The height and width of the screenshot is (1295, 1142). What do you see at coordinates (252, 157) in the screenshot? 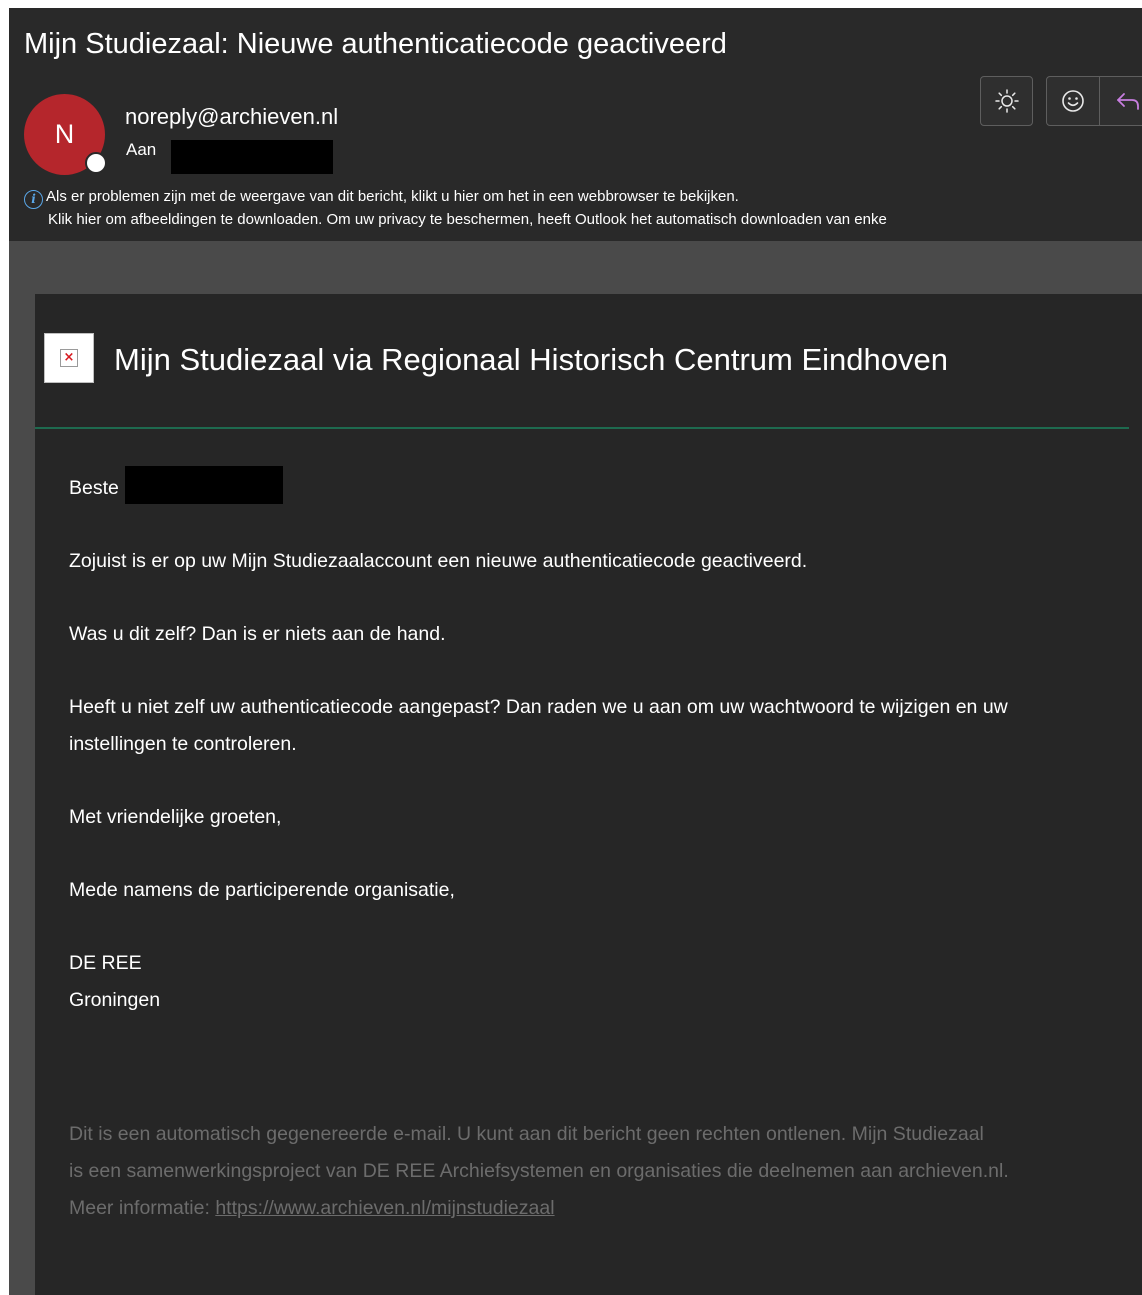
I see `redacted-recipient` at bounding box center [252, 157].